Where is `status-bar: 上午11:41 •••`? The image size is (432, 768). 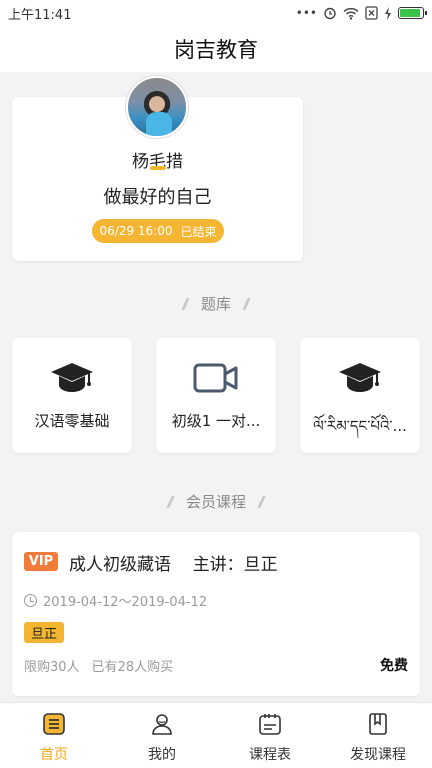 status-bar: 上午11:41 ••• is located at coordinates (216, 13).